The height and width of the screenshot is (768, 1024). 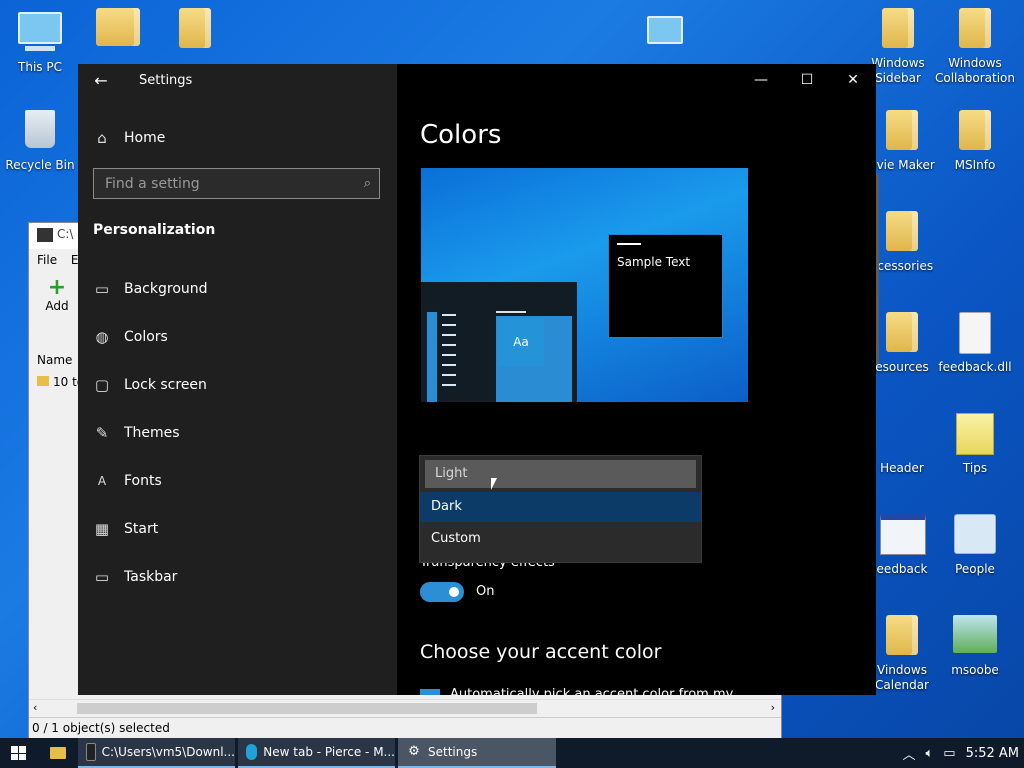 I want to click on home-icon: ⌂, so click(x=102, y=138).